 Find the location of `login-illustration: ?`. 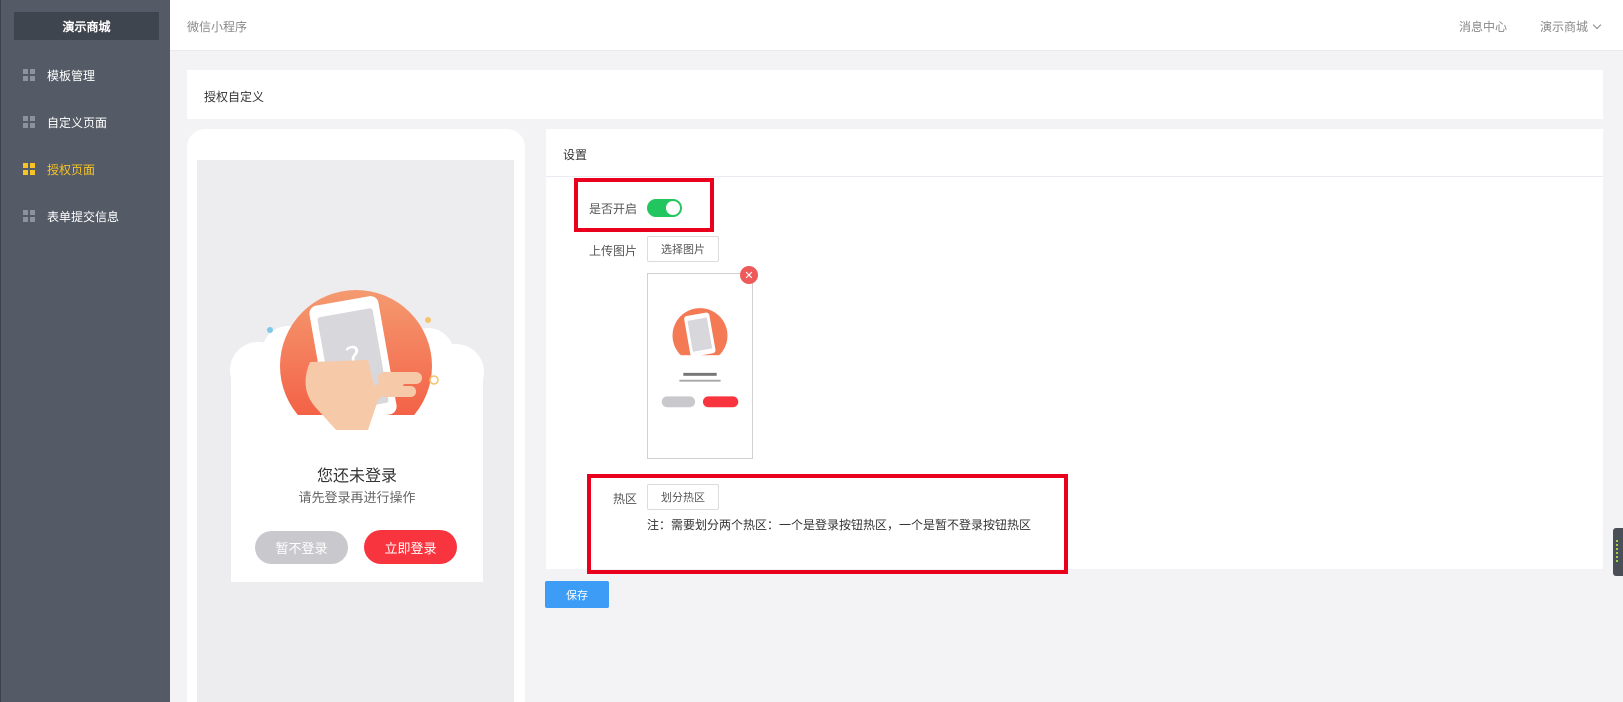

login-illustration: ? is located at coordinates (357, 370).